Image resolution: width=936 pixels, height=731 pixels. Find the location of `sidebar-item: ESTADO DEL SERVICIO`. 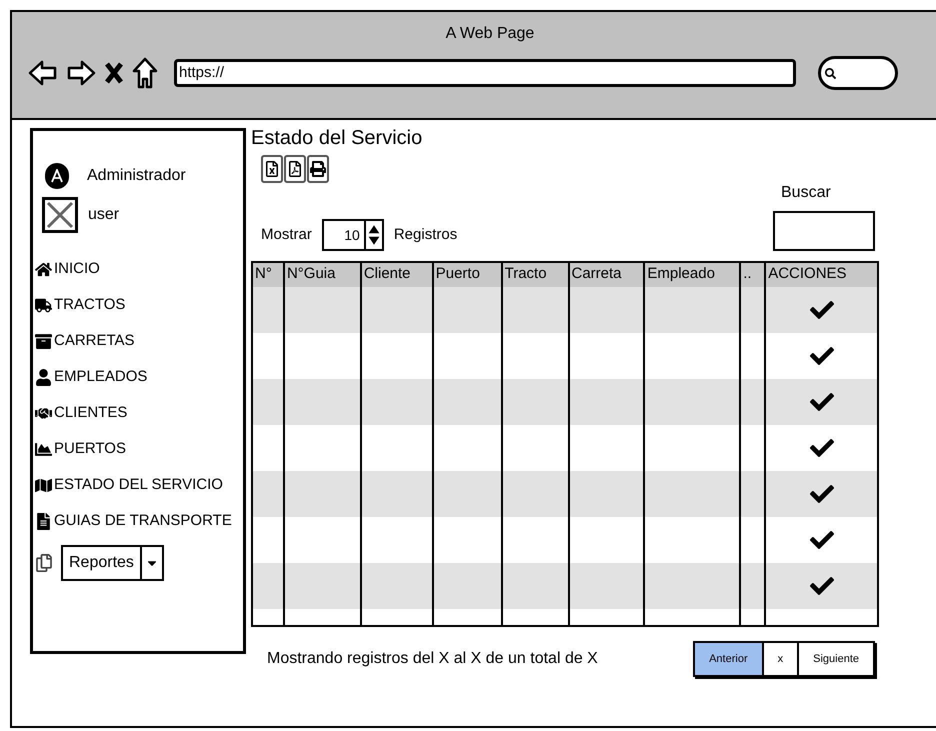

sidebar-item: ESTADO DEL SERVICIO is located at coordinates (139, 485).